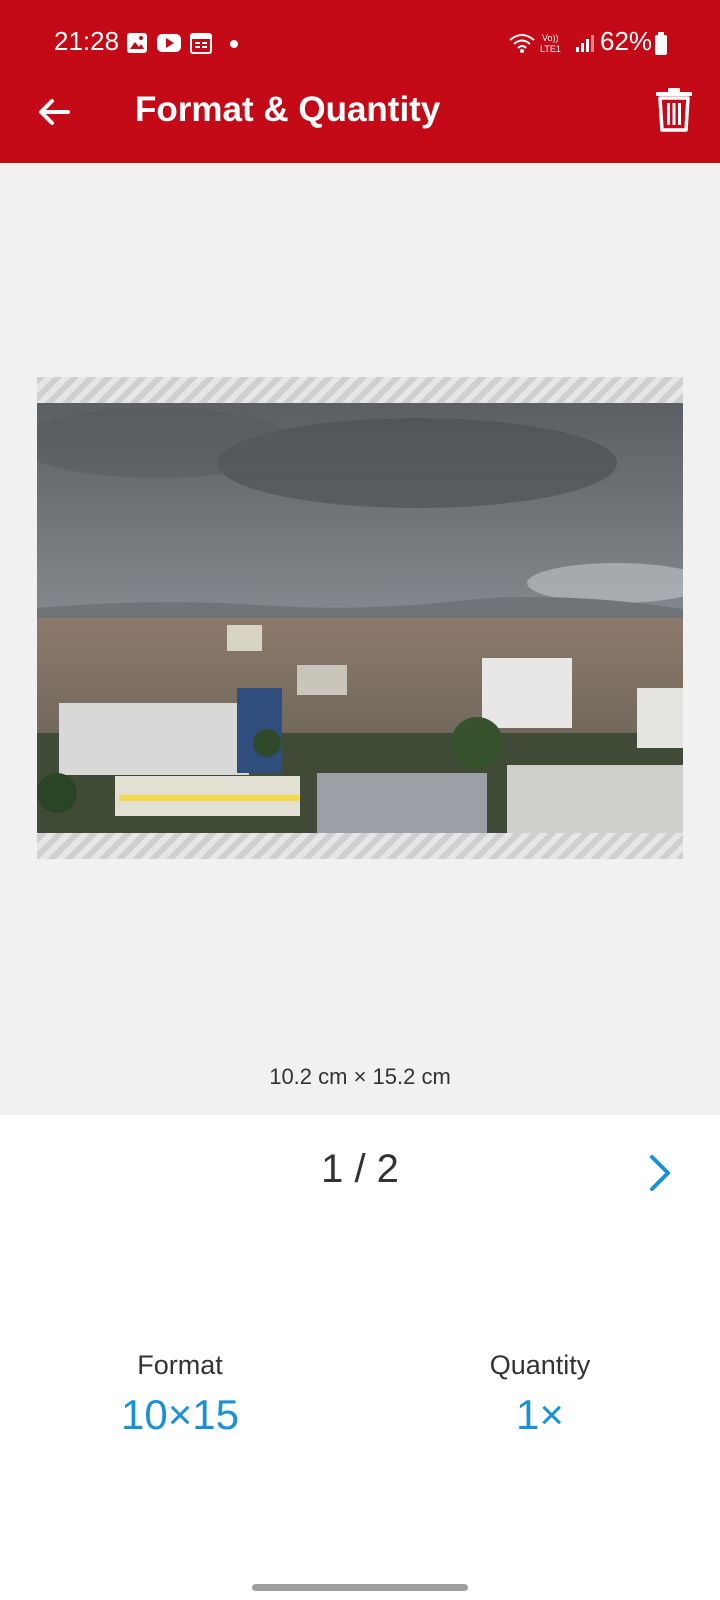 The height and width of the screenshot is (1600, 720). What do you see at coordinates (660, 1173) in the screenshot?
I see `chevron-right-icon` at bounding box center [660, 1173].